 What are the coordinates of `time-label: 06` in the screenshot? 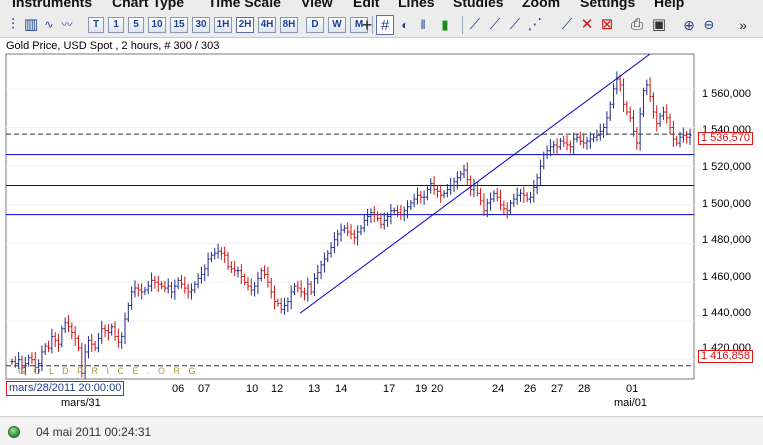 It's located at (178, 389).